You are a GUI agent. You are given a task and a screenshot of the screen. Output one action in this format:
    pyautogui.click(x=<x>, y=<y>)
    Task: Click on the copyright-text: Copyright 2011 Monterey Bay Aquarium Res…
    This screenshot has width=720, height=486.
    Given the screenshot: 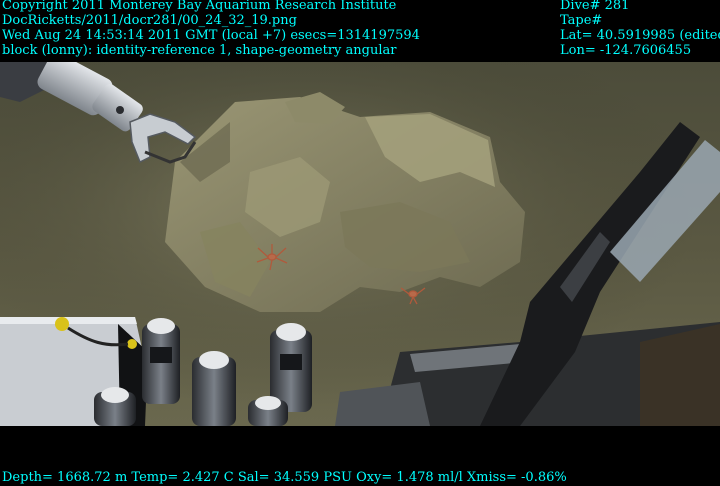 What is the action you would take?
    pyautogui.click(x=199, y=6)
    